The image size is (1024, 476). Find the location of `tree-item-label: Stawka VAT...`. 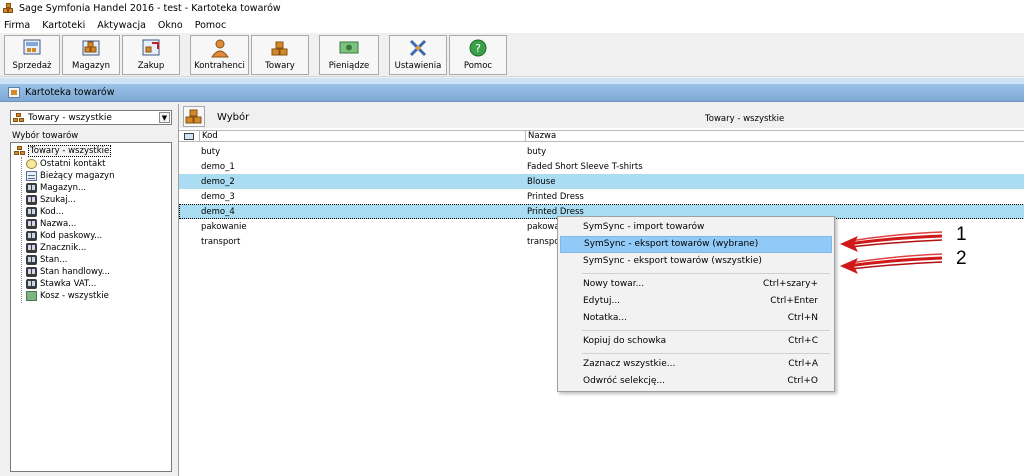

tree-item-label: Stawka VAT... is located at coordinates (68, 284).